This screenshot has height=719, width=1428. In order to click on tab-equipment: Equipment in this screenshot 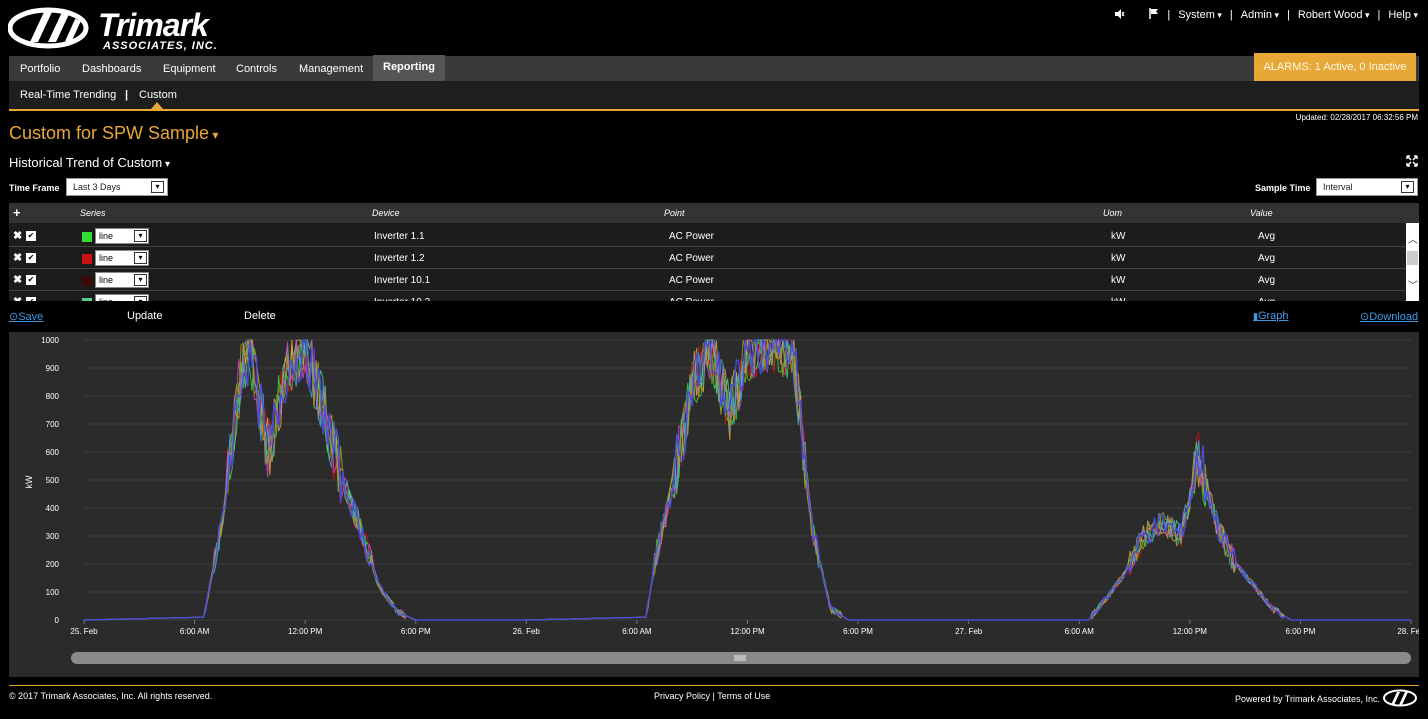, I will do `click(189, 68)`.